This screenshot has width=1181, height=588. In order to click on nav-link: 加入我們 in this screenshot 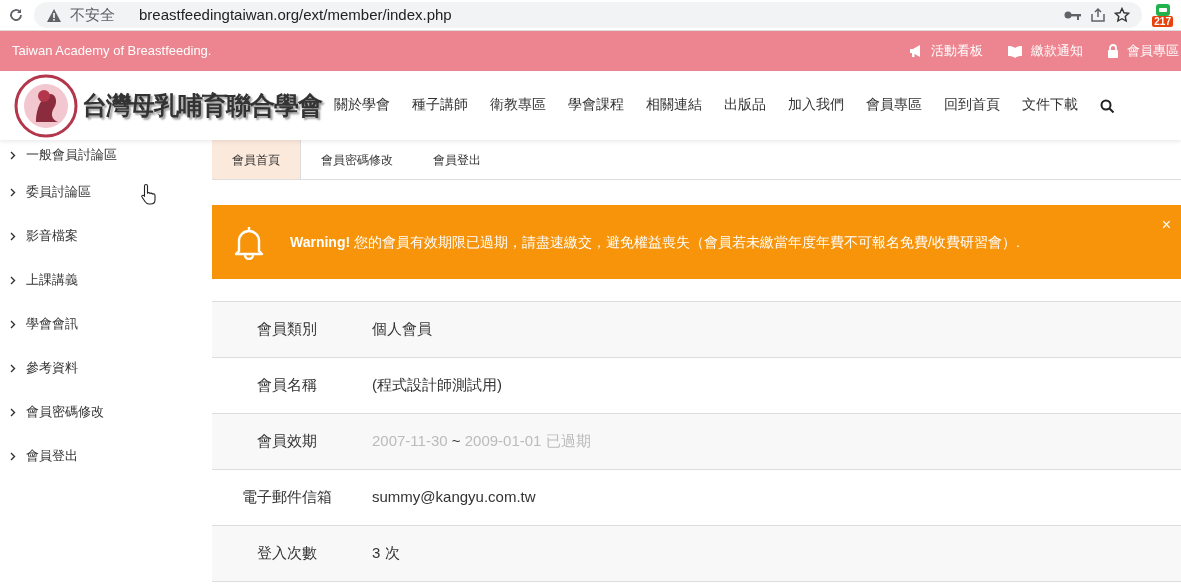, I will do `click(816, 105)`.